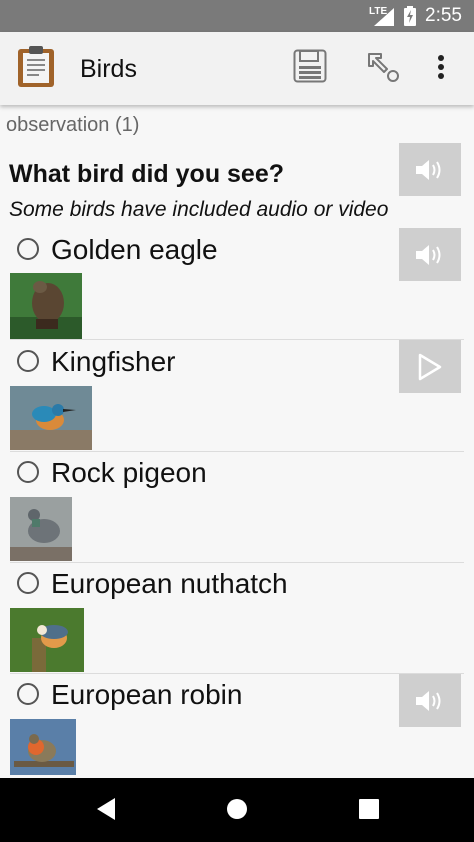 This screenshot has width=474, height=842. I want to click on back-icon, so click(106, 809).